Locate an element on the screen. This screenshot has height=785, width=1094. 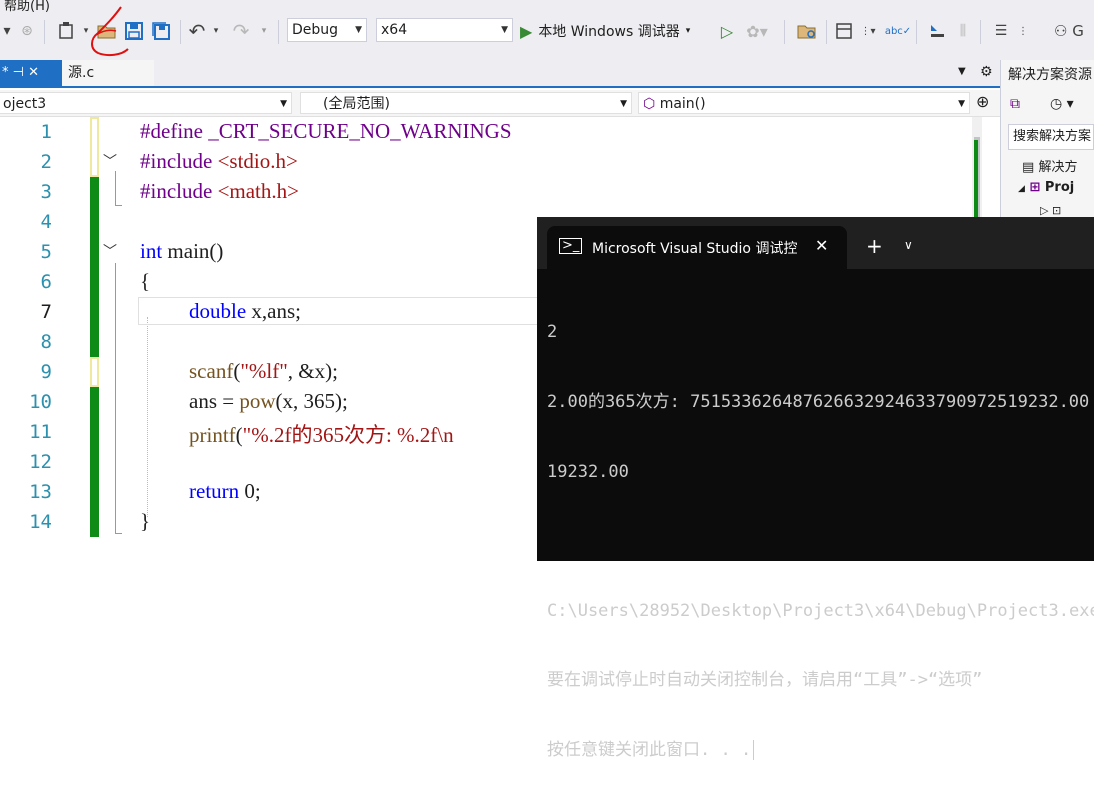
start-without-debug-icon: ▷ is located at coordinates (727, 31).